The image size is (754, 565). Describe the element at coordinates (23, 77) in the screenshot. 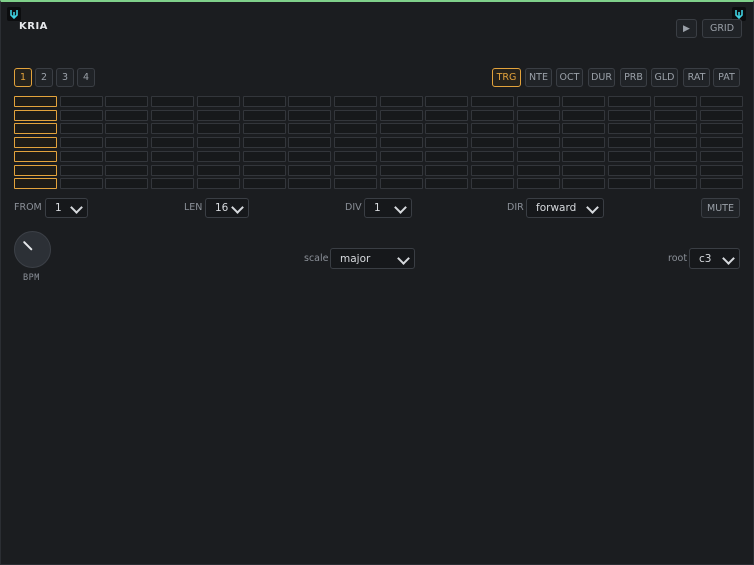

I see `track-tab-1: 1` at that location.